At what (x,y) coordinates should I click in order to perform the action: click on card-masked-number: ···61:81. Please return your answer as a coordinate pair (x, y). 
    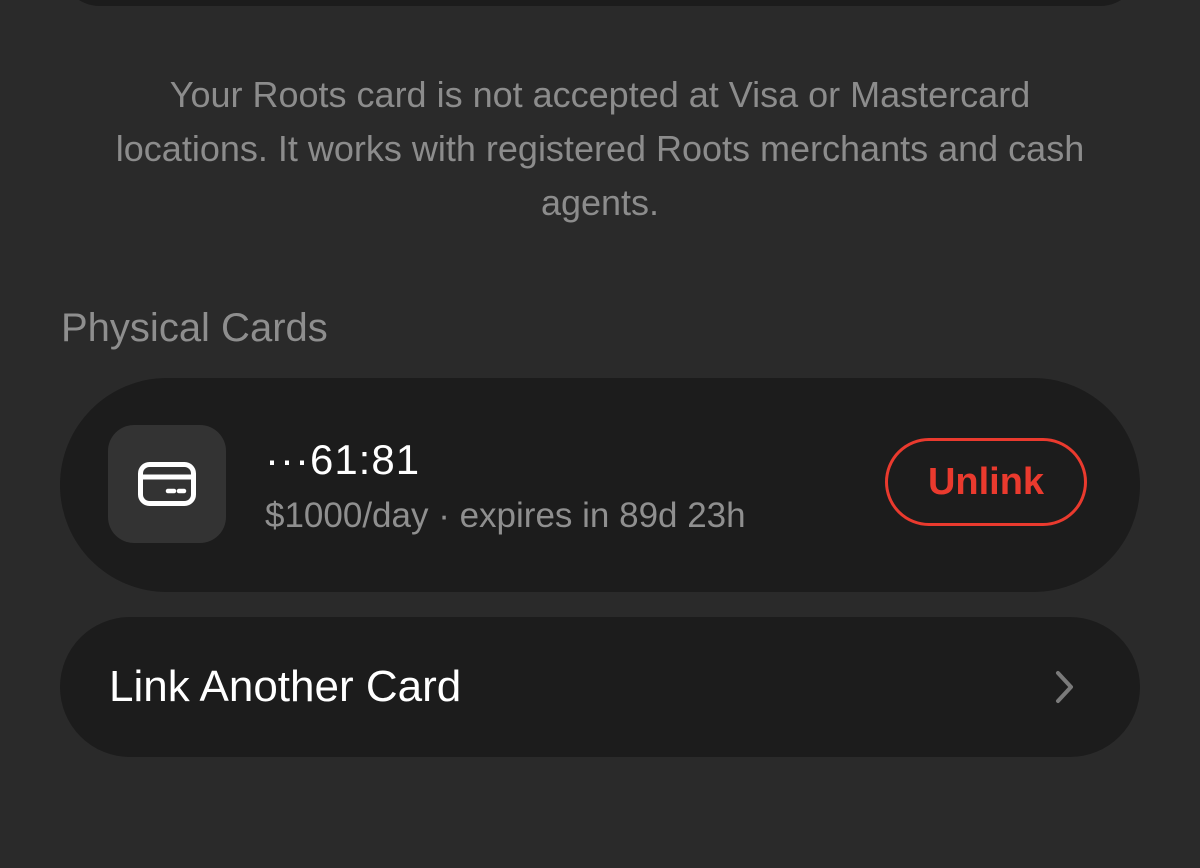
    Looking at the image, I should click on (343, 459).